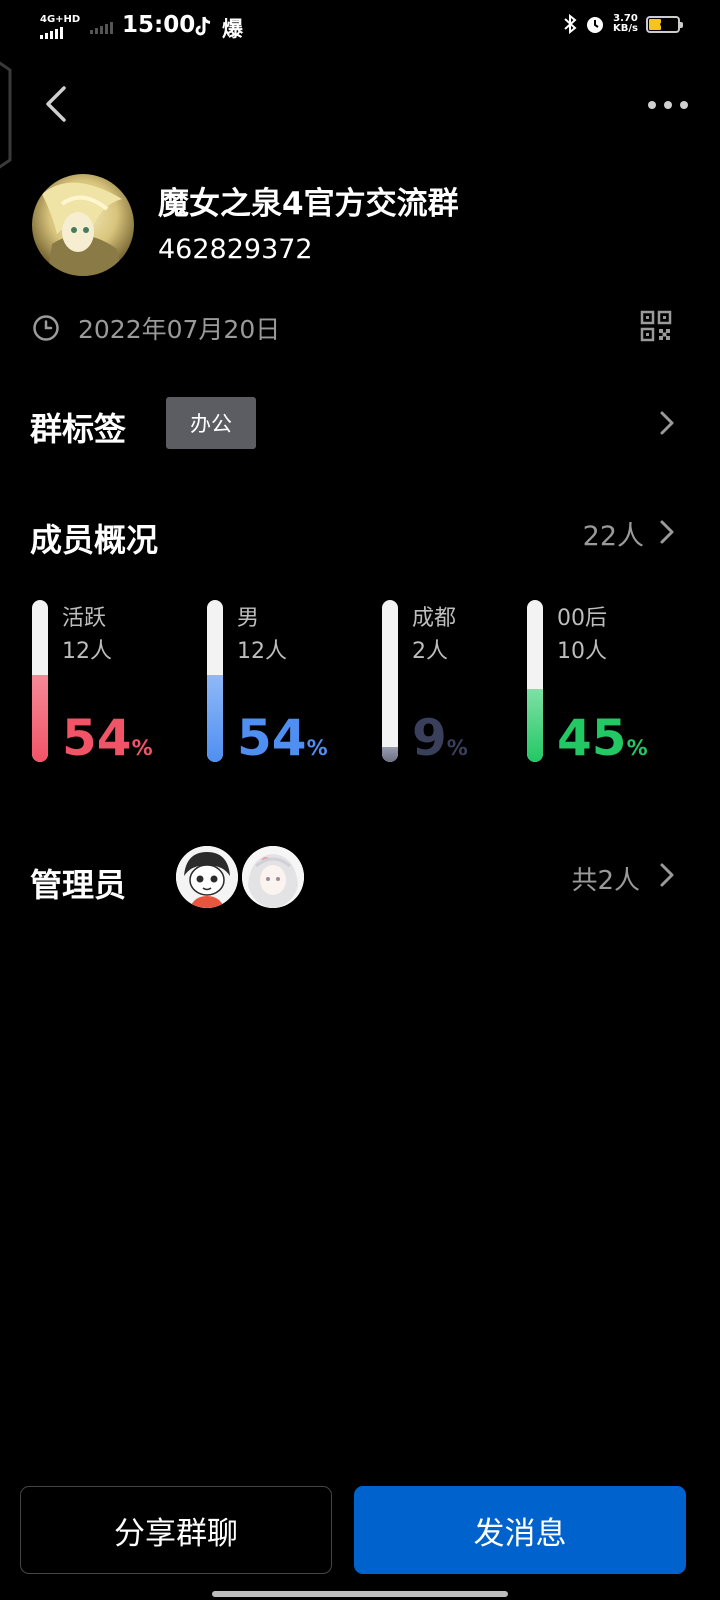 The width and height of the screenshot is (720, 1600). I want to click on status-bar: 4G+HD 15:00 爆 3.70 KB/s 44, so click(360, 28).